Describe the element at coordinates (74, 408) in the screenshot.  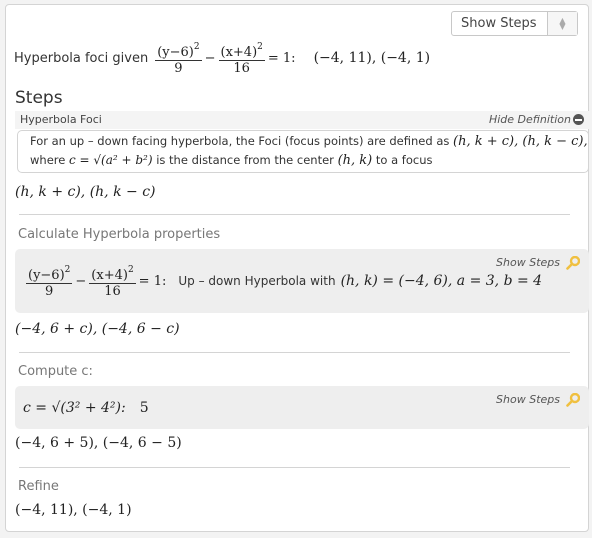
I see `c-formula: c = √(3² + 4²):` at that location.